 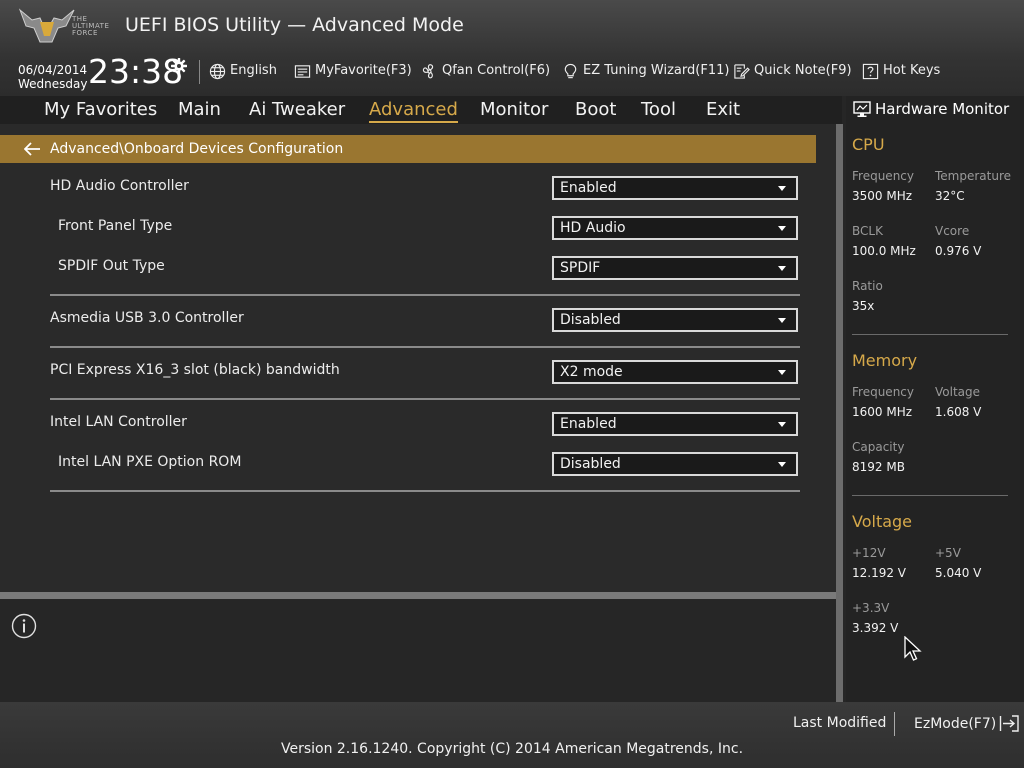 What do you see at coordinates (885, 360) in the screenshot?
I see `memory-section-title: Memory` at bounding box center [885, 360].